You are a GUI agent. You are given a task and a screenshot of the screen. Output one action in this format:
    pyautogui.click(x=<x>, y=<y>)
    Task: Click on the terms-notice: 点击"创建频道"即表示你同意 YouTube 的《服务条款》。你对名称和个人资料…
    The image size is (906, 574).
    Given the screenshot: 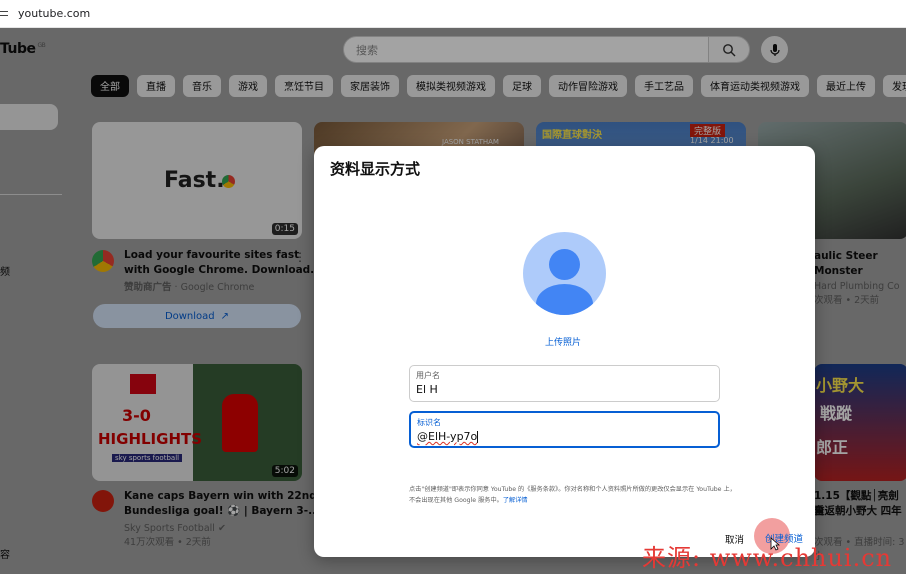 What is the action you would take?
    pyautogui.click(x=574, y=495)
    